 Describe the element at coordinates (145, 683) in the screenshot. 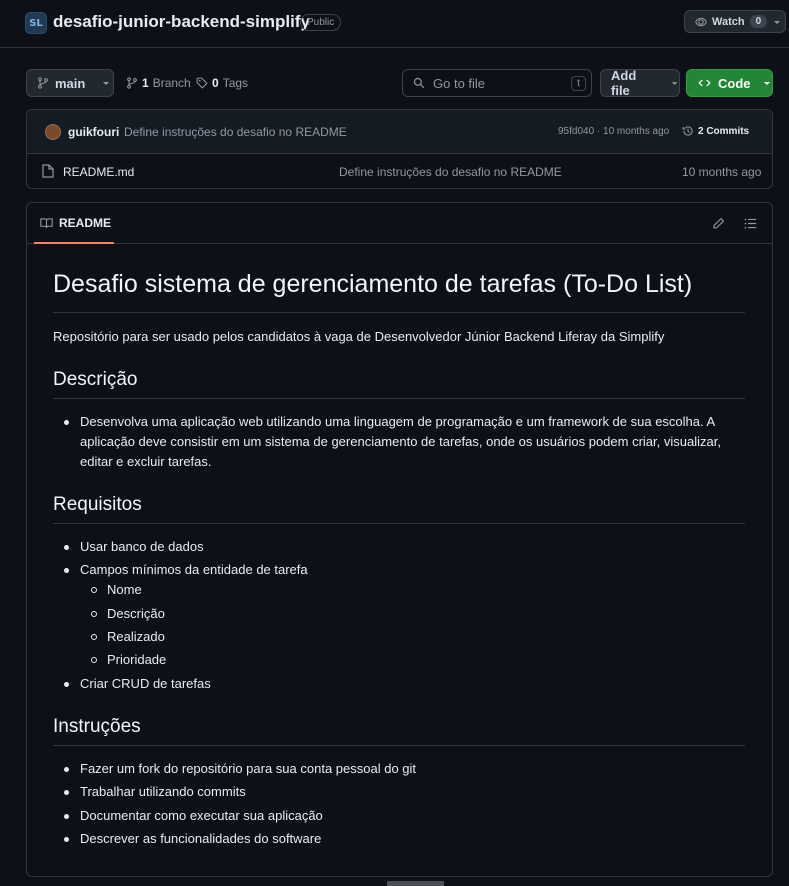

I see `list-item: Criar CRUD de tarefas` at that location.